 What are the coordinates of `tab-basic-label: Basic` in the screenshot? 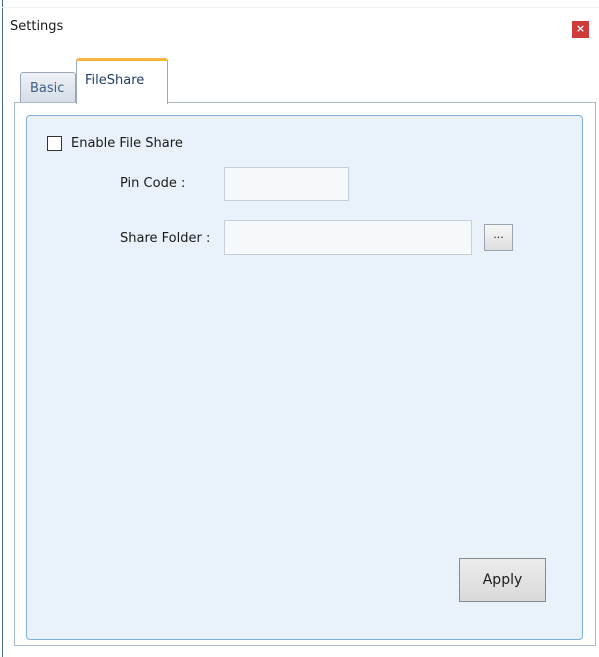 It's located at (47, 88).